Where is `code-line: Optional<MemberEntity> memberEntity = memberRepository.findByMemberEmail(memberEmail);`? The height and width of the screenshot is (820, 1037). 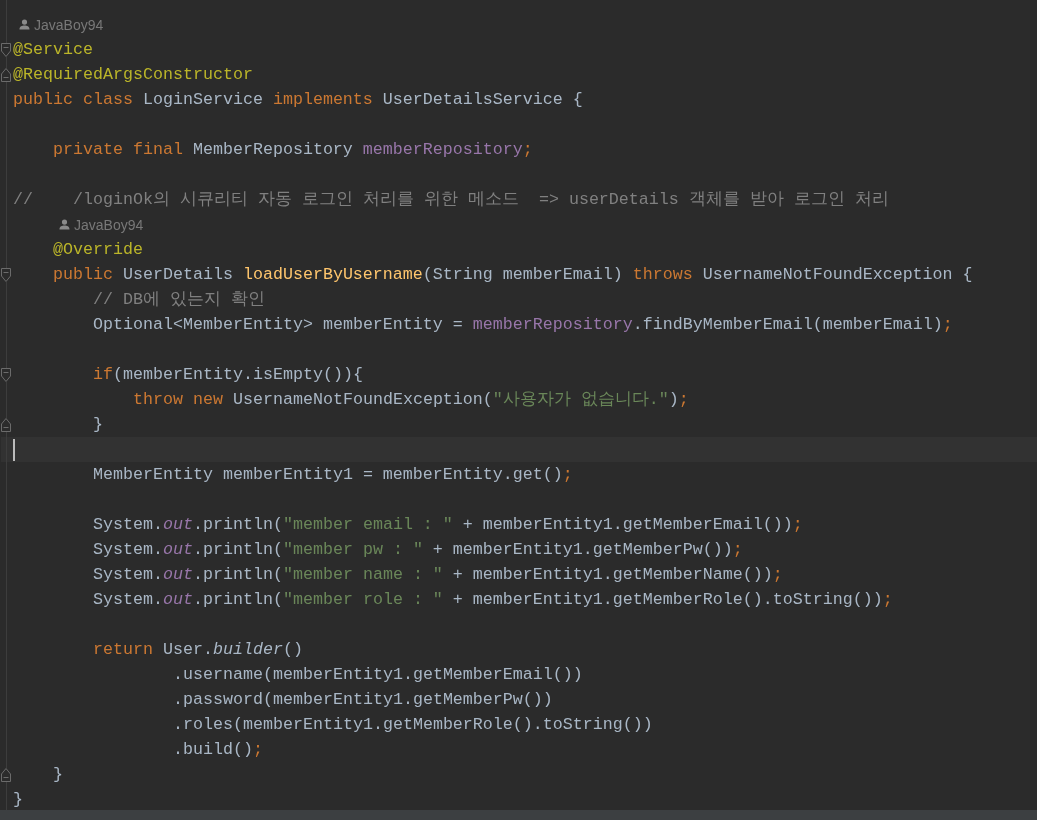 code-line: Optional<MemberEntity> memberEntity = memberRepository.findByMemberEmail(memberEmail); is located at coordinates (523, 325).